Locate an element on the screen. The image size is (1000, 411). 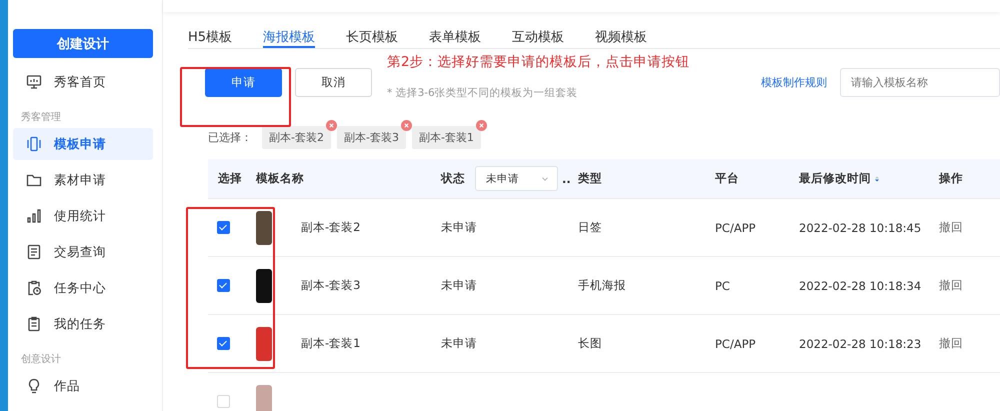
section-label: 秀客管理 is located at coordinates (41, 117).